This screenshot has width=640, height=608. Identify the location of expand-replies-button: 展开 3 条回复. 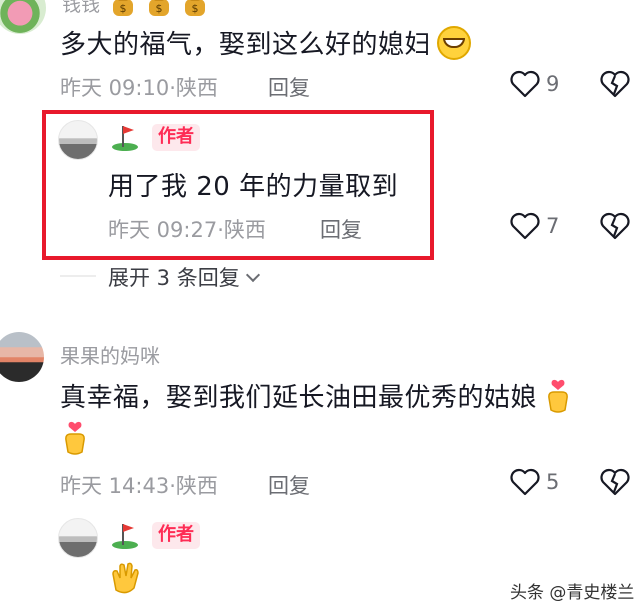
(184, 277).